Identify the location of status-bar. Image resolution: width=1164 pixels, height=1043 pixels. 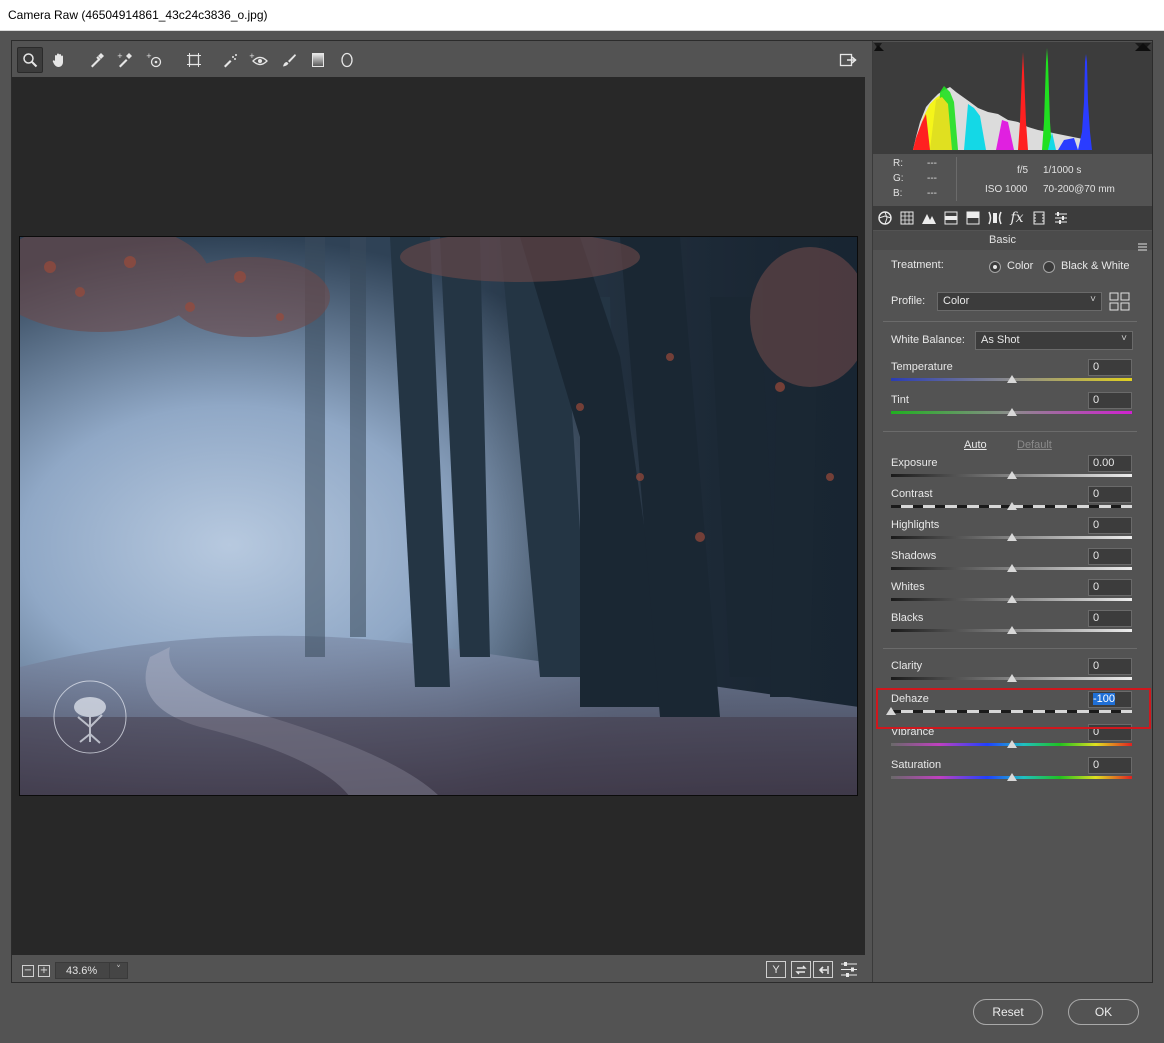
(438, 968).